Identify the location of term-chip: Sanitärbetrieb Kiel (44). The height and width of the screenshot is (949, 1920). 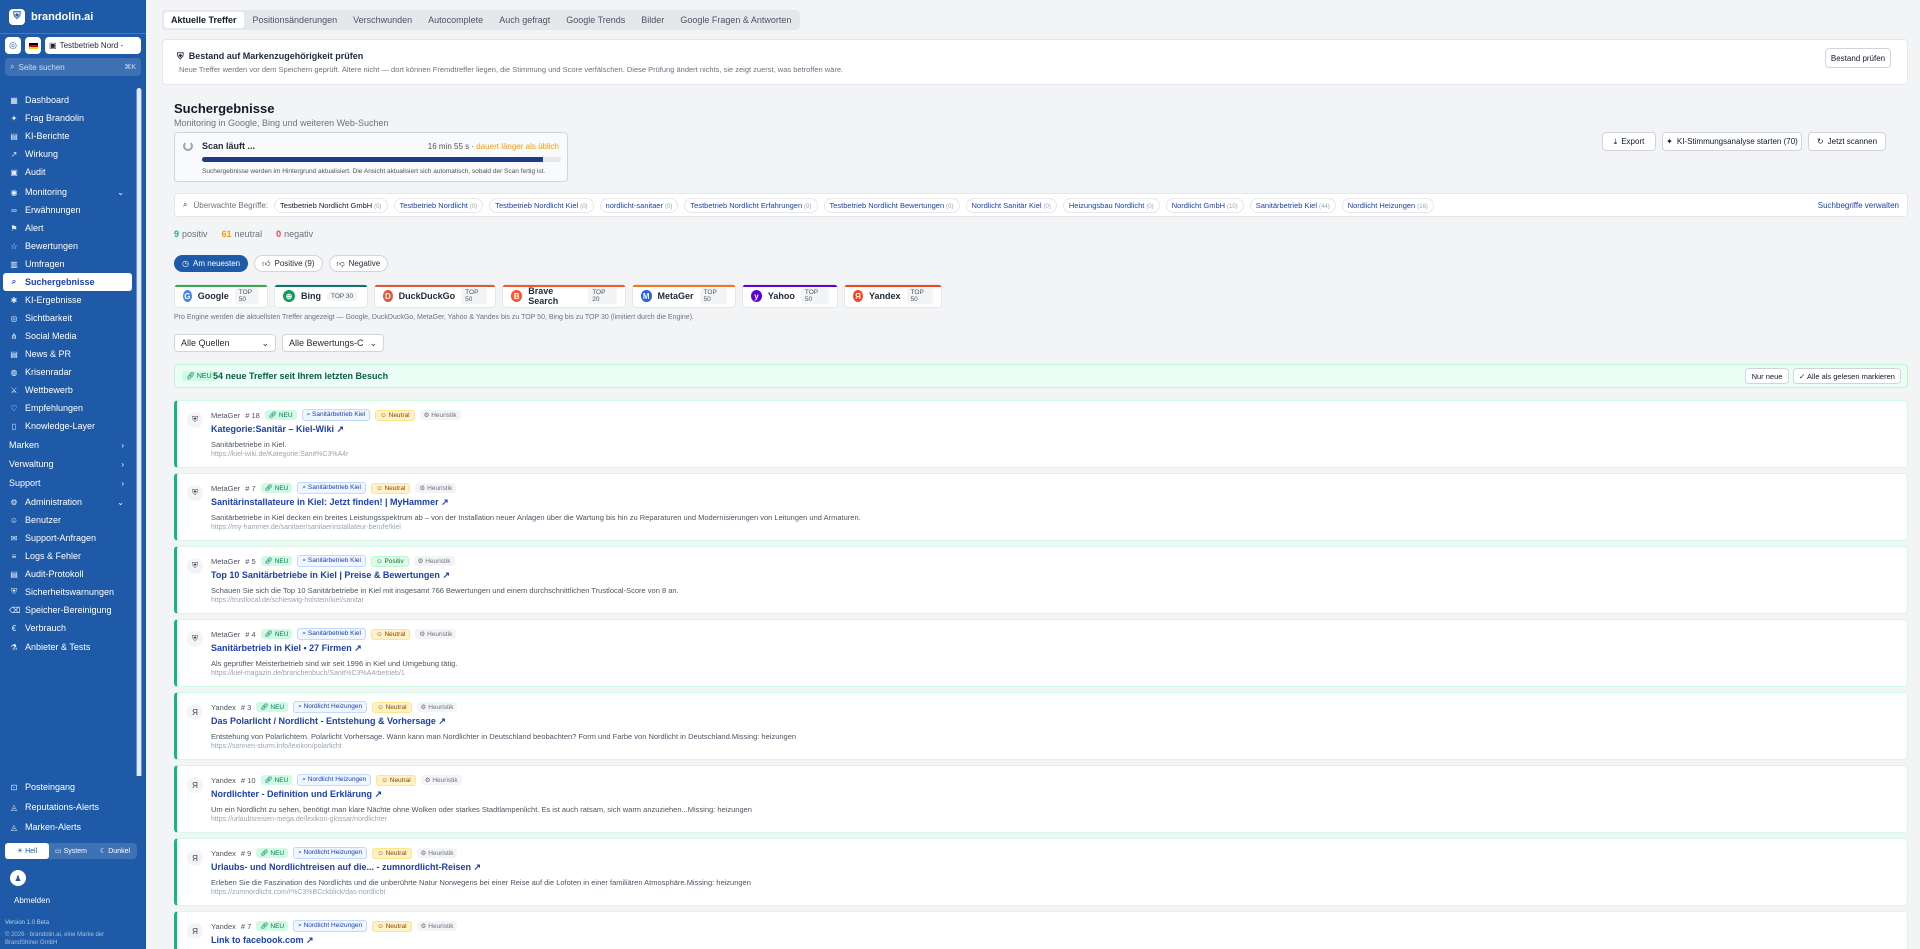
(1292, 205).